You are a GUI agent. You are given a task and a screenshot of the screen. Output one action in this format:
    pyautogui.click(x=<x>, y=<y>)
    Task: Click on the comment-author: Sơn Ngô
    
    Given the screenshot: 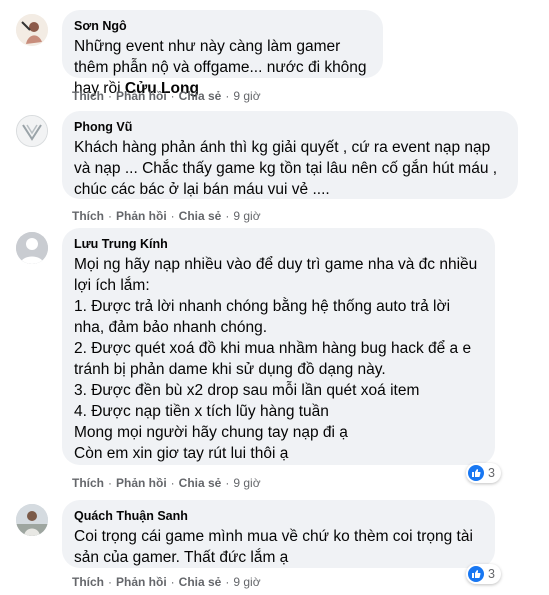 What is the action you would take?
    pyautogui.click(x=222, y=26)
    